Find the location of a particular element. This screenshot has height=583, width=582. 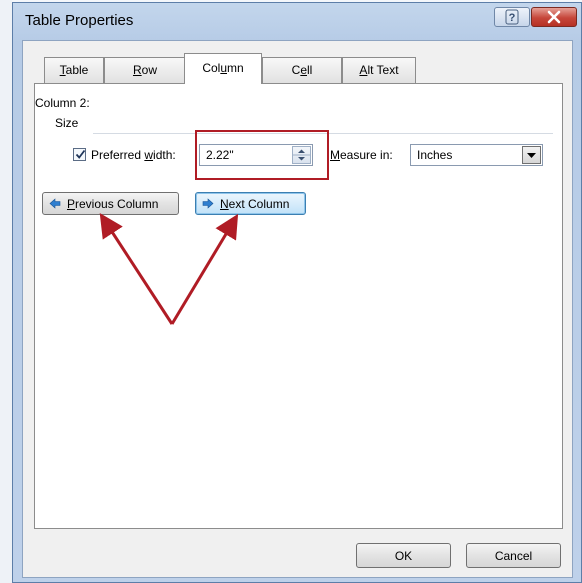

dropdown-button is located at coordinates (531, 155).